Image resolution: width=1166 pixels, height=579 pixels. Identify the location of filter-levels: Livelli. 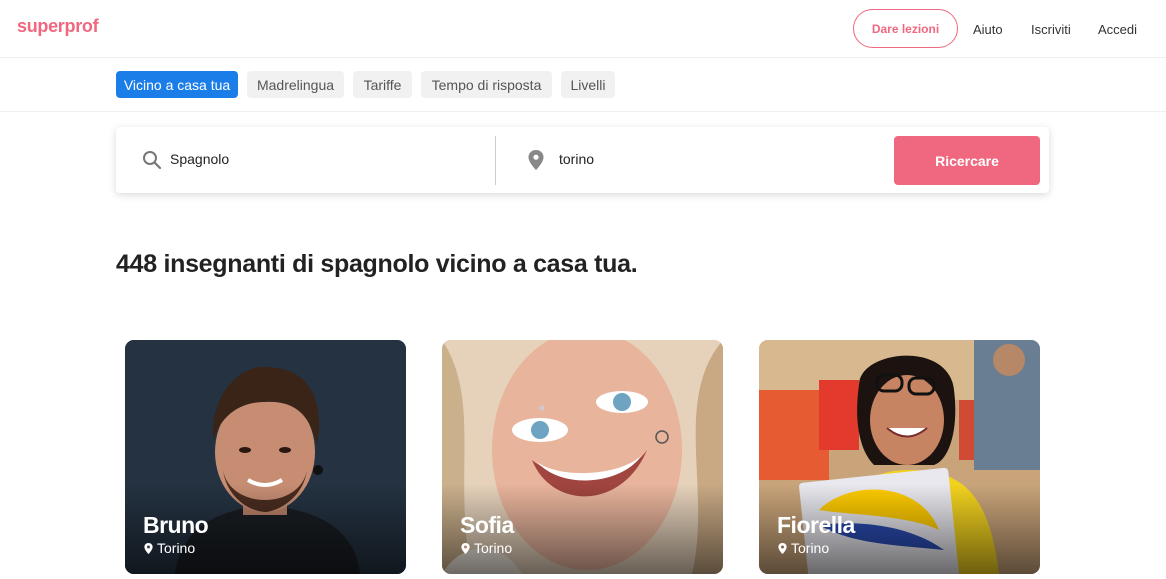
(588, 84).